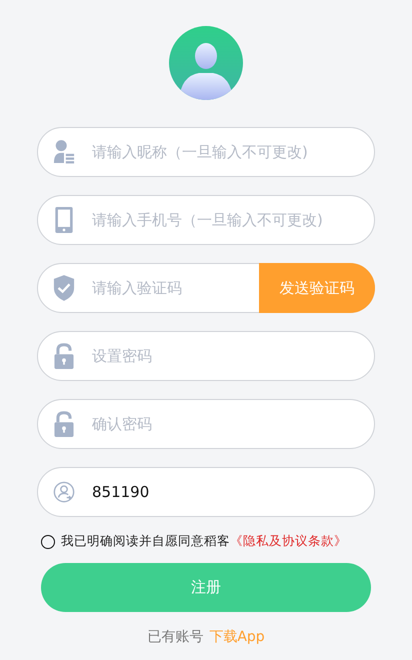 This screenshot has height=660, width=412. I want to click on agreement-text: 我已明确阅读并自愿同意稻客, so click(145, 541).